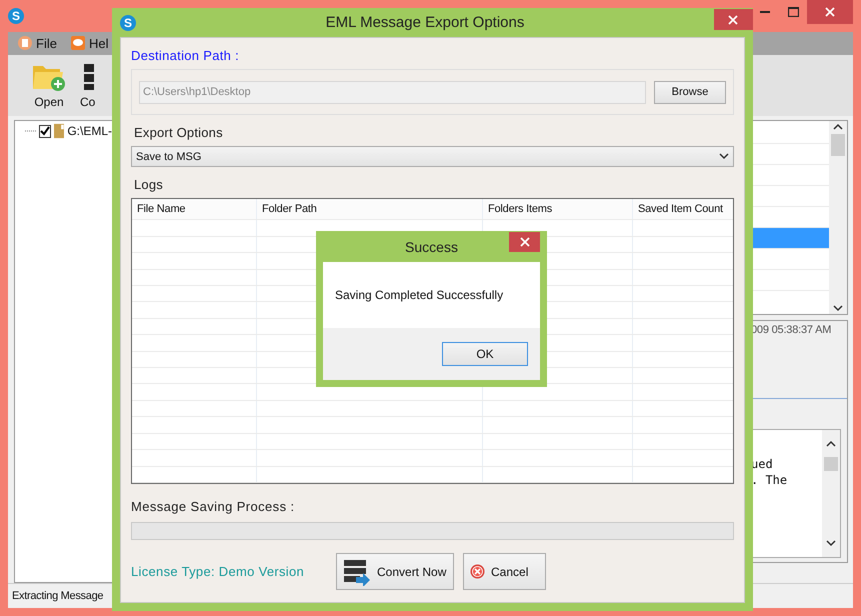  What do you see at coordinates (357, 572) in the screenshot?
I see `convert-icon` at bounding box center [357, 572].